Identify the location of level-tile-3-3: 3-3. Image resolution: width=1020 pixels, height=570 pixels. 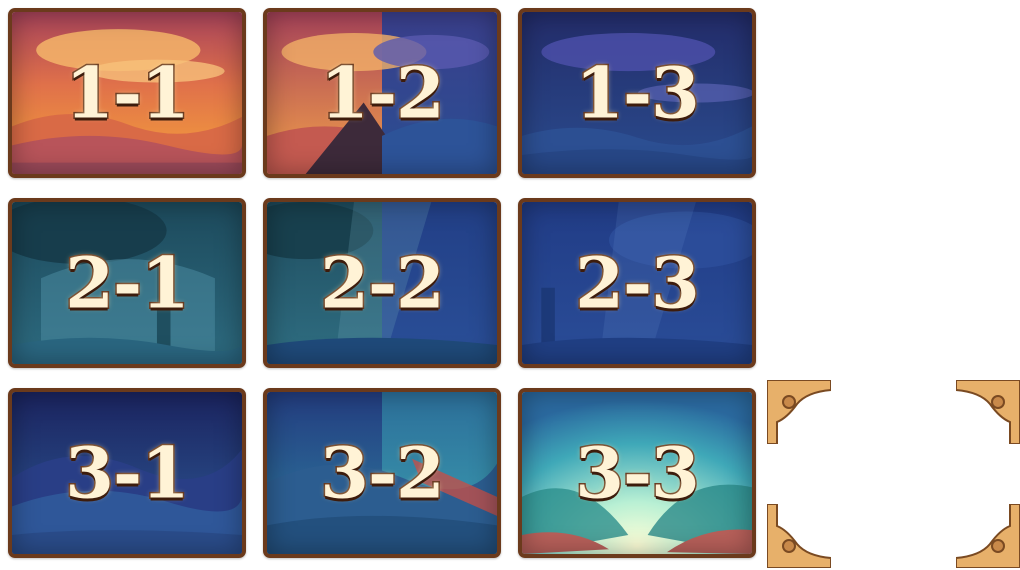
(637, 473).